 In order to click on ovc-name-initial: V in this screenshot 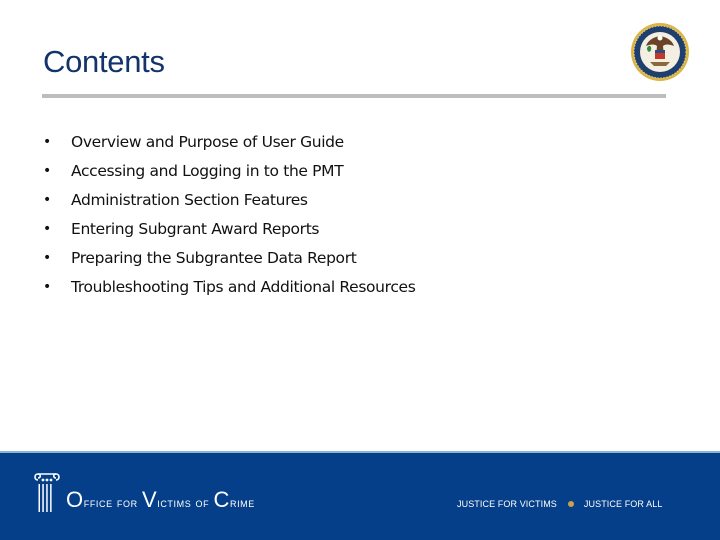, I will do `click(149, 499)`.